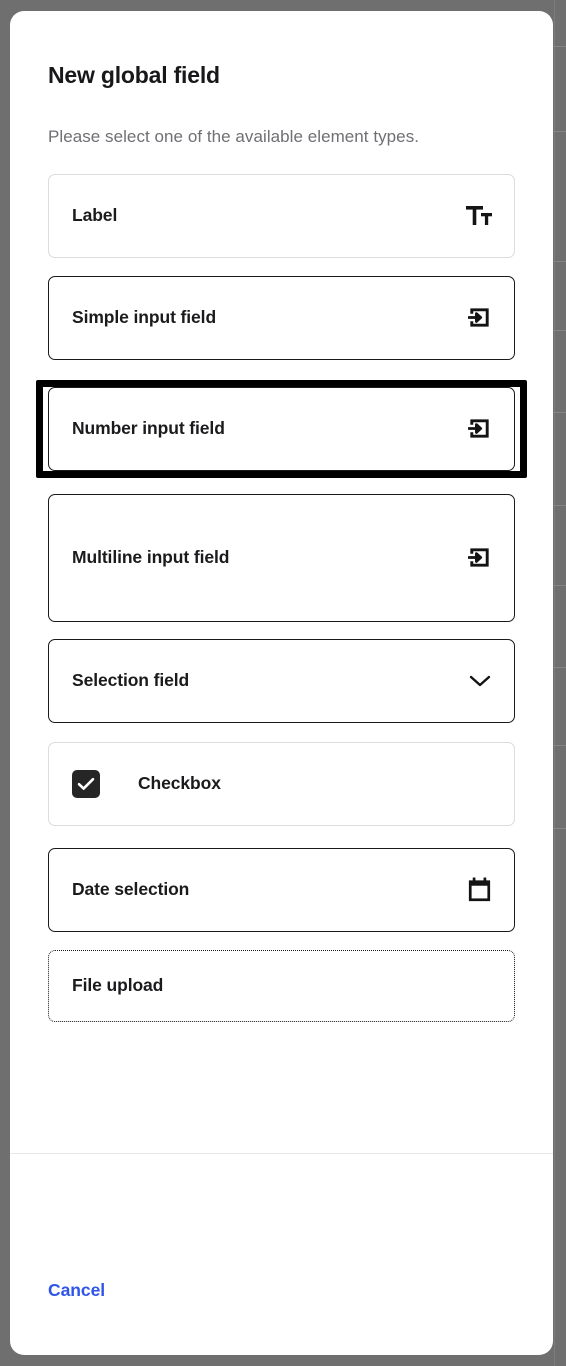 The width and height of the screenshot is (566, 1366). Describe the element at coordinates (179, 783) in the screenshot. I see `option-label-text: Checkbox` at that location.